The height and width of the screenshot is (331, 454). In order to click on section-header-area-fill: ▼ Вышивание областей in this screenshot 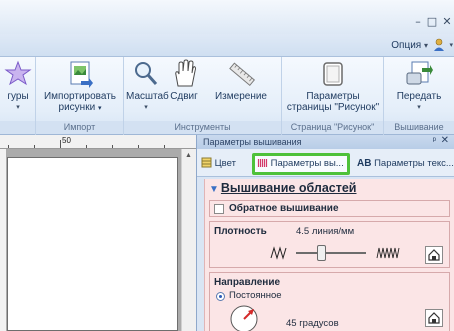, I will do `click(283, 188)`.